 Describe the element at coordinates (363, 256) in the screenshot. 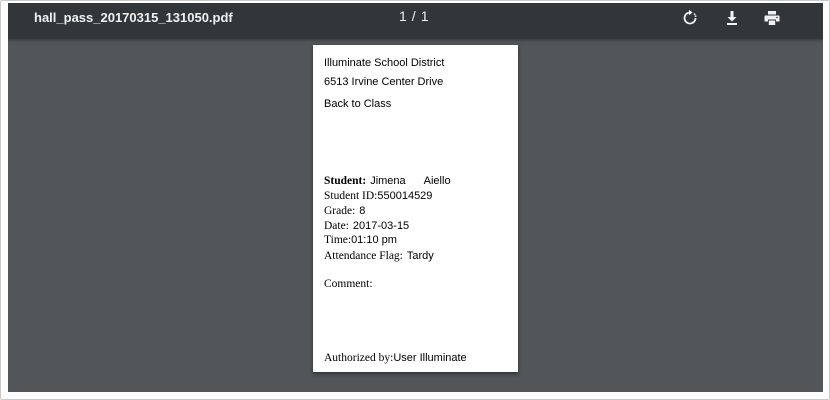

I see `attendance-flag-label: Attendance Flag:` at that location.